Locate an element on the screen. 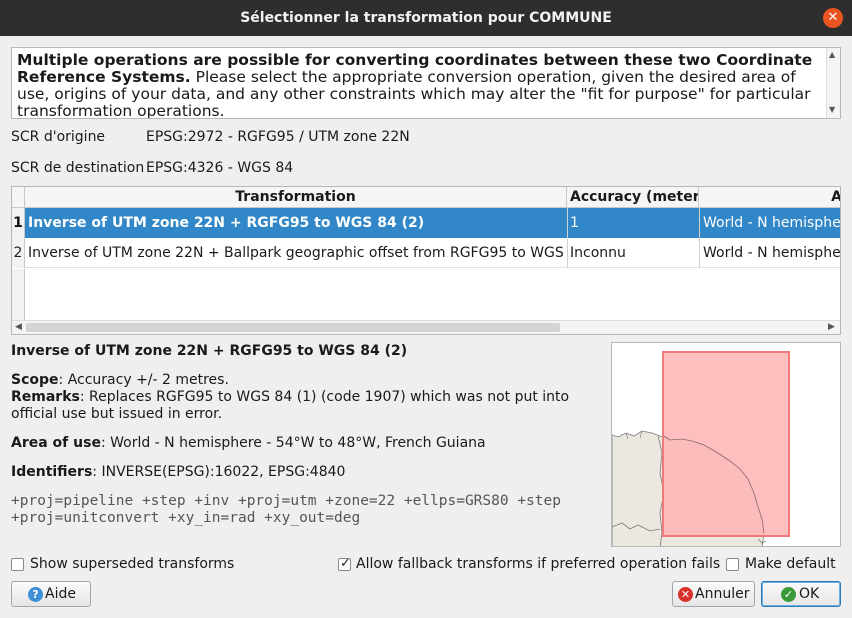 The image size is (852, 618). show-superseded-checkbox is located at coordinates (17, 564).